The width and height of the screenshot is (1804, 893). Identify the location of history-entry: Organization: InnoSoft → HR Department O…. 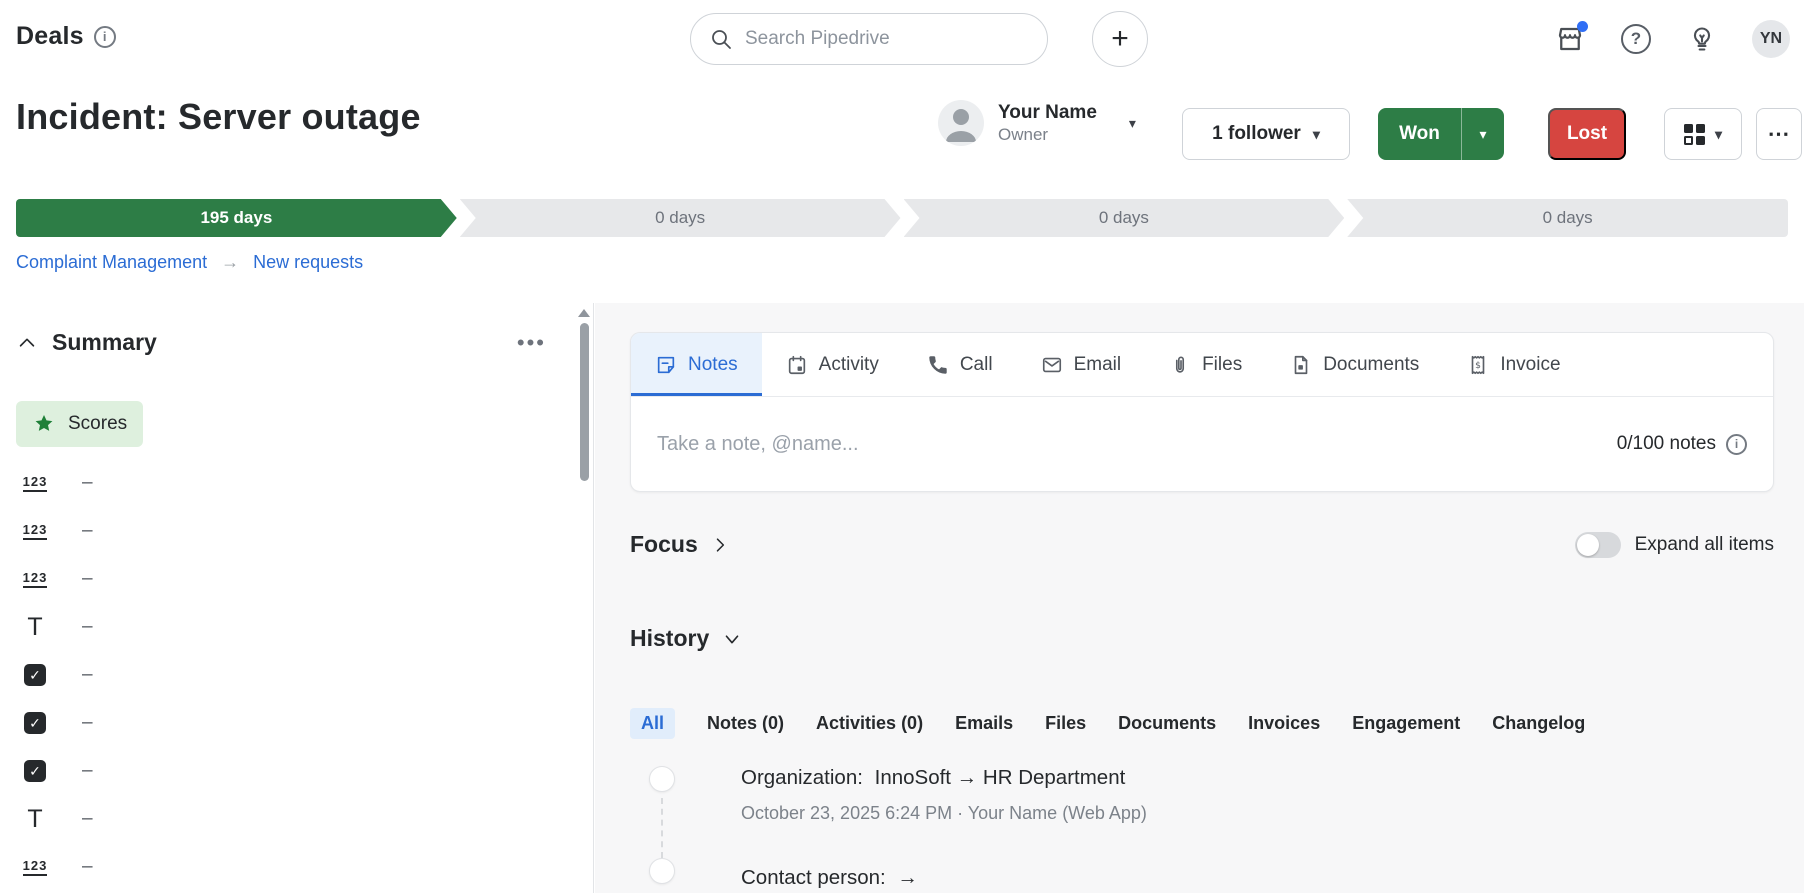
(944, 795).